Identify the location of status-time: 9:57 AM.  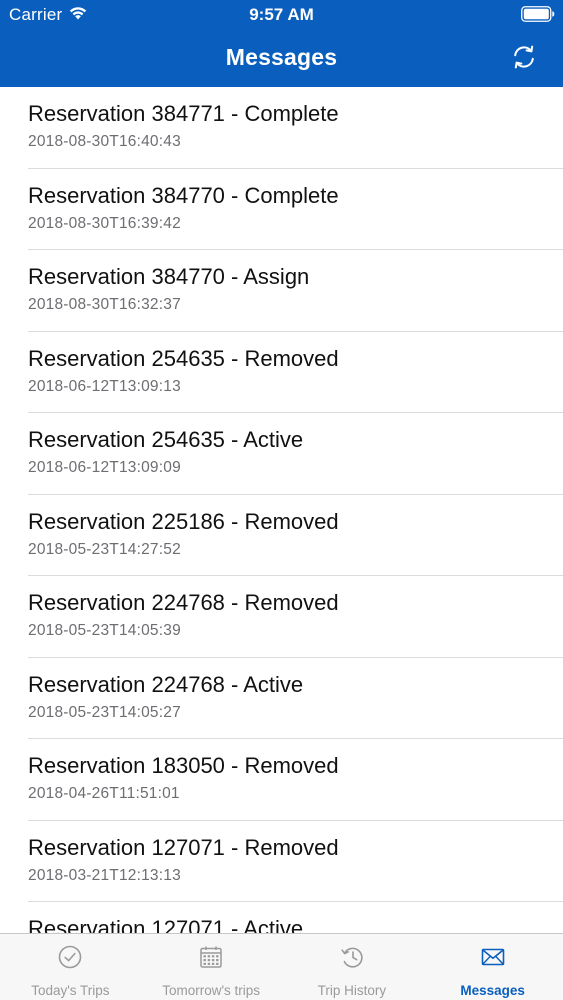
(281, 14).